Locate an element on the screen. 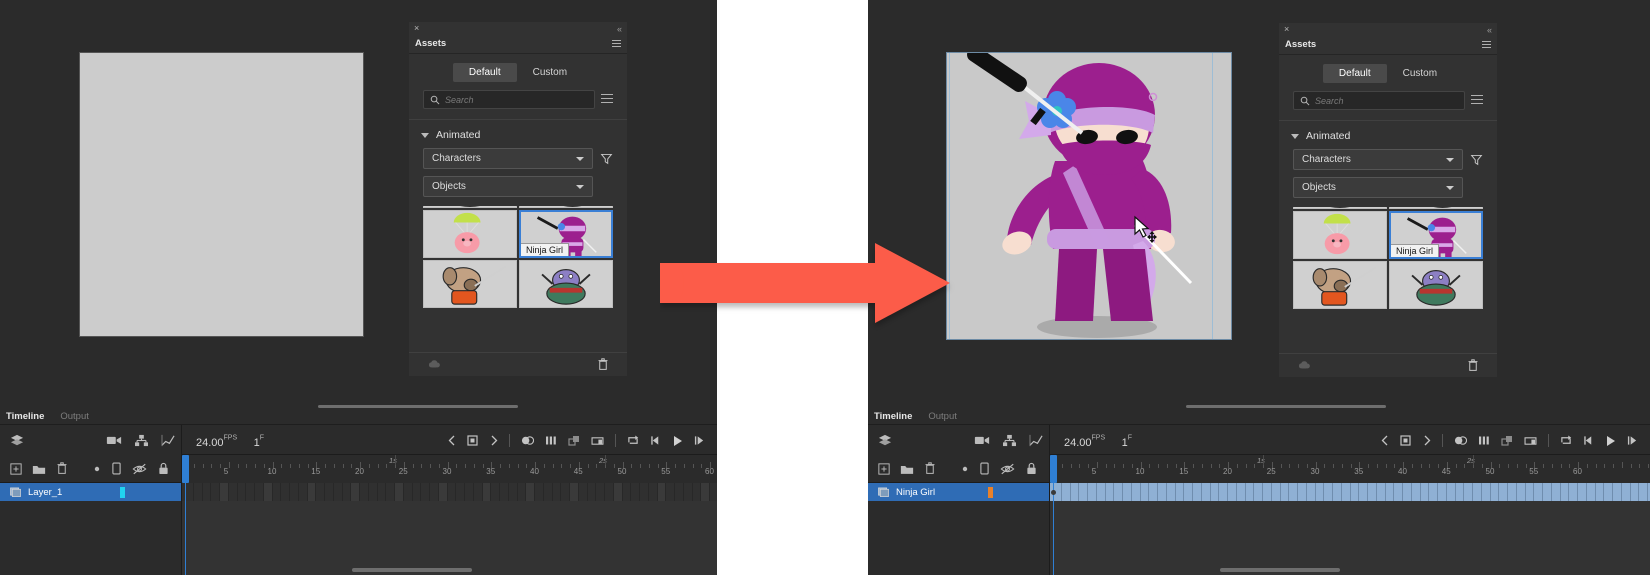  device-icon is located at coordinates (116, 468).